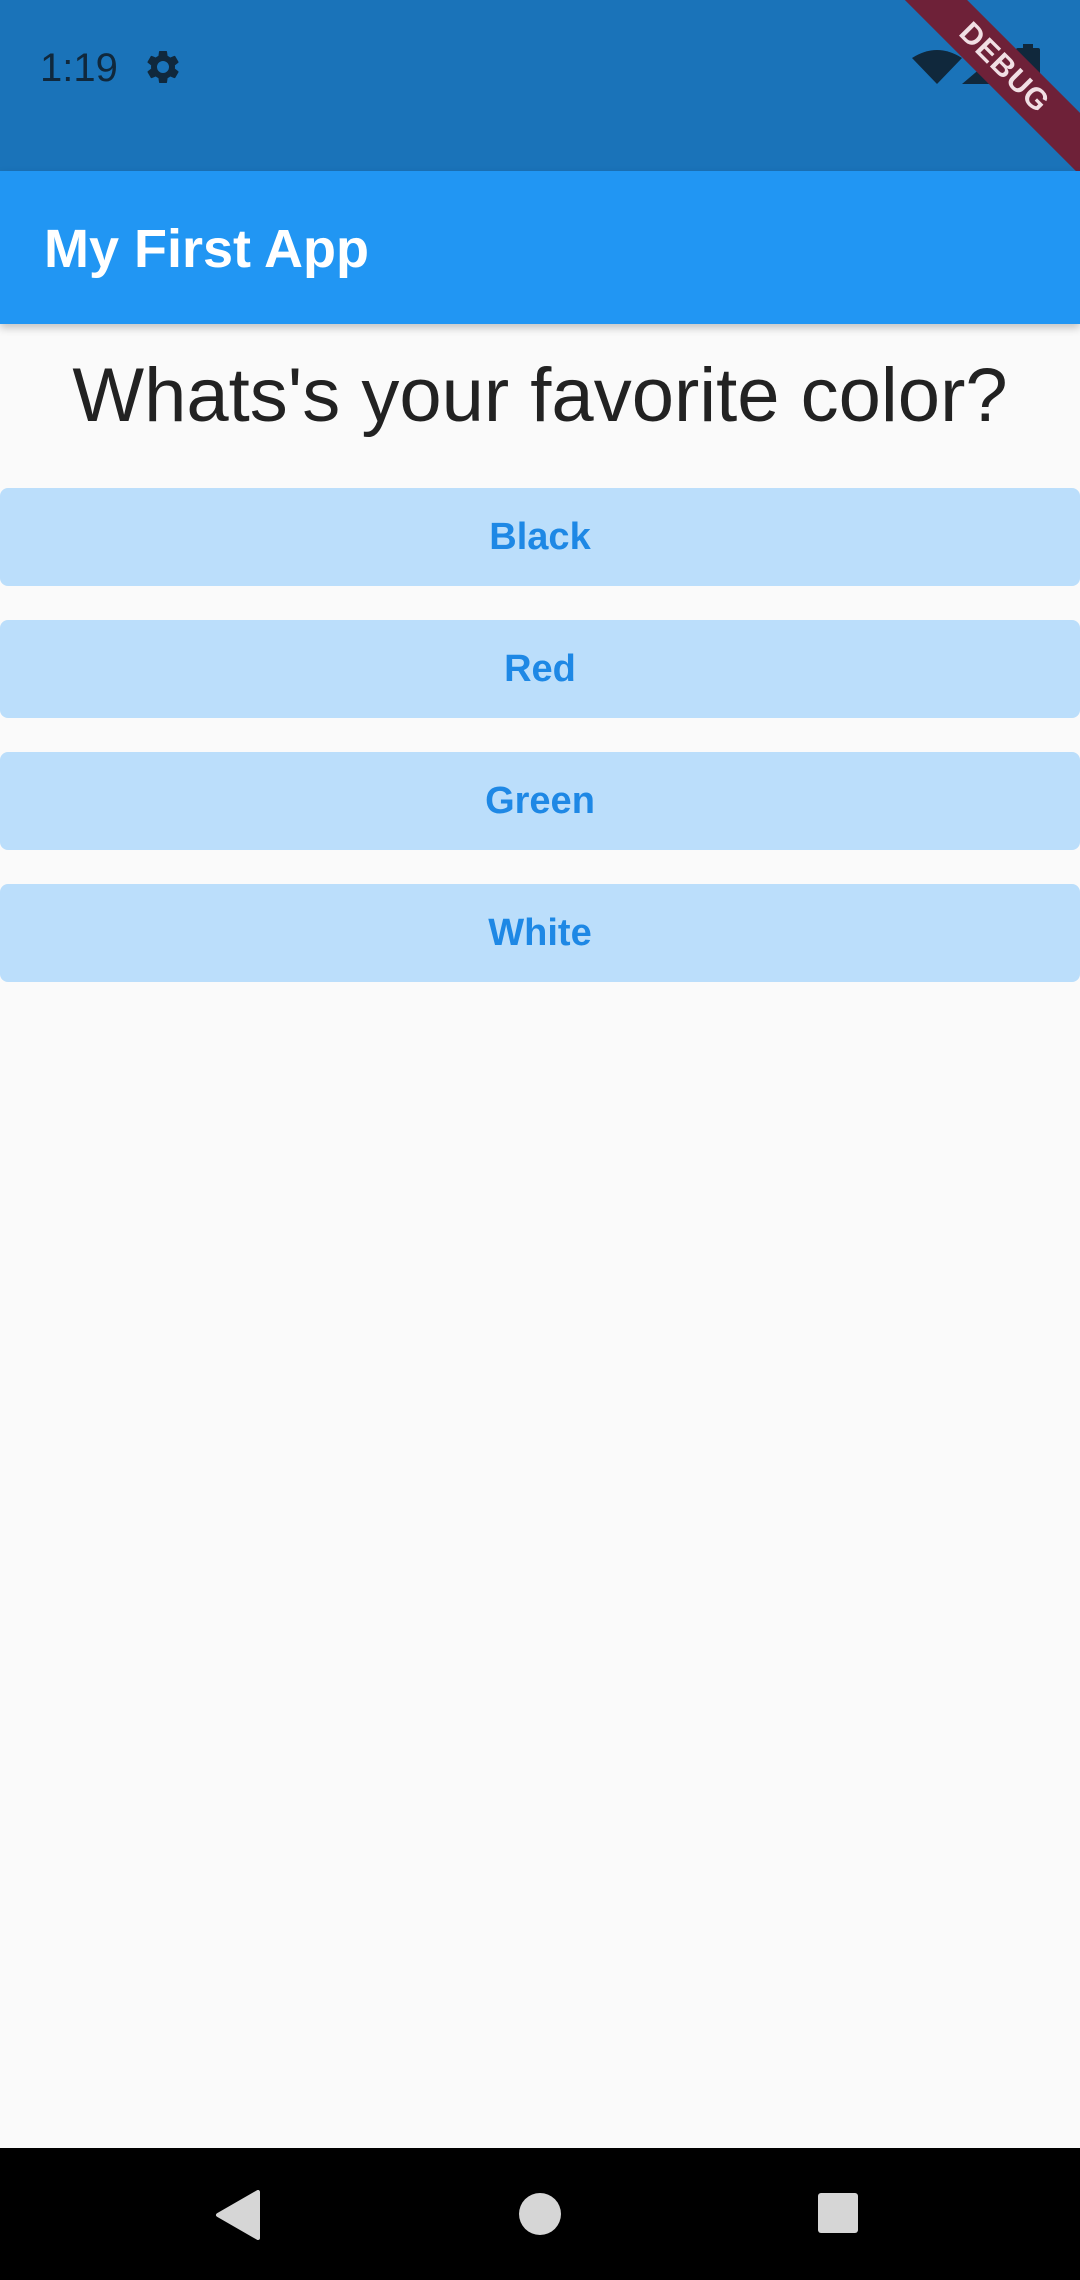 Image resolution: width=1080 pixels, height=2280 pixels. I want to click on home-icon, so click(540, 2214).